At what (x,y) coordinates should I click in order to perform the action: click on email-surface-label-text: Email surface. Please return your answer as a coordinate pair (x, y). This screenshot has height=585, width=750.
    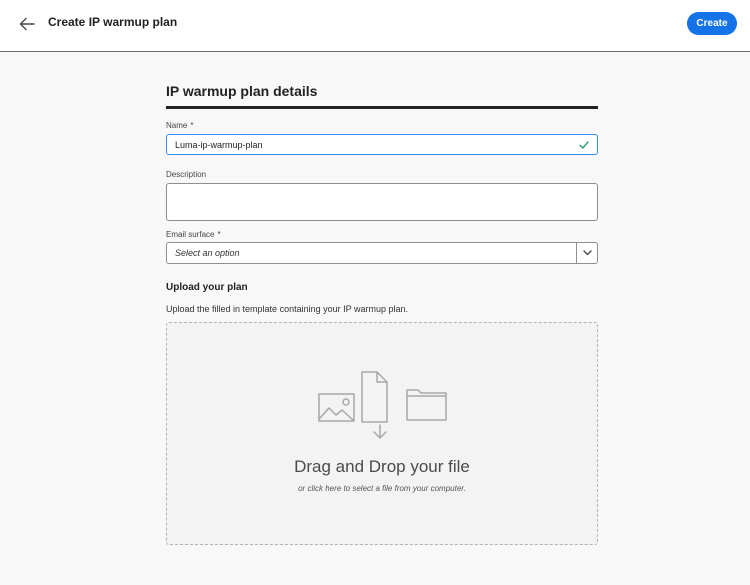
    Looking at the image, I should click on (190, 234).